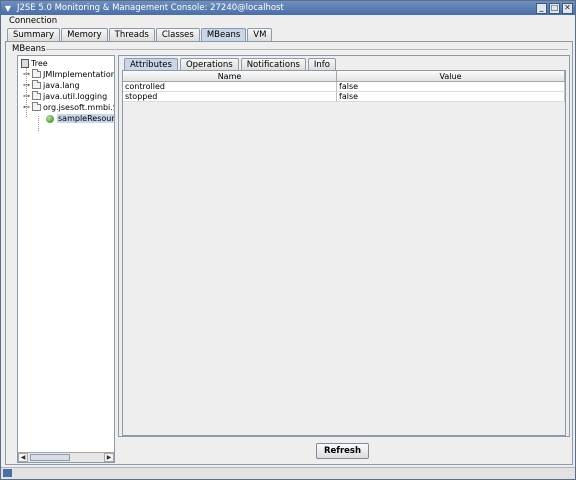 This screenshot has height=480, width=576. What do you see at coordinates (177, 34) in the screenshot?
I see `tab-classes: Classes` at bounding box center [177, 34].